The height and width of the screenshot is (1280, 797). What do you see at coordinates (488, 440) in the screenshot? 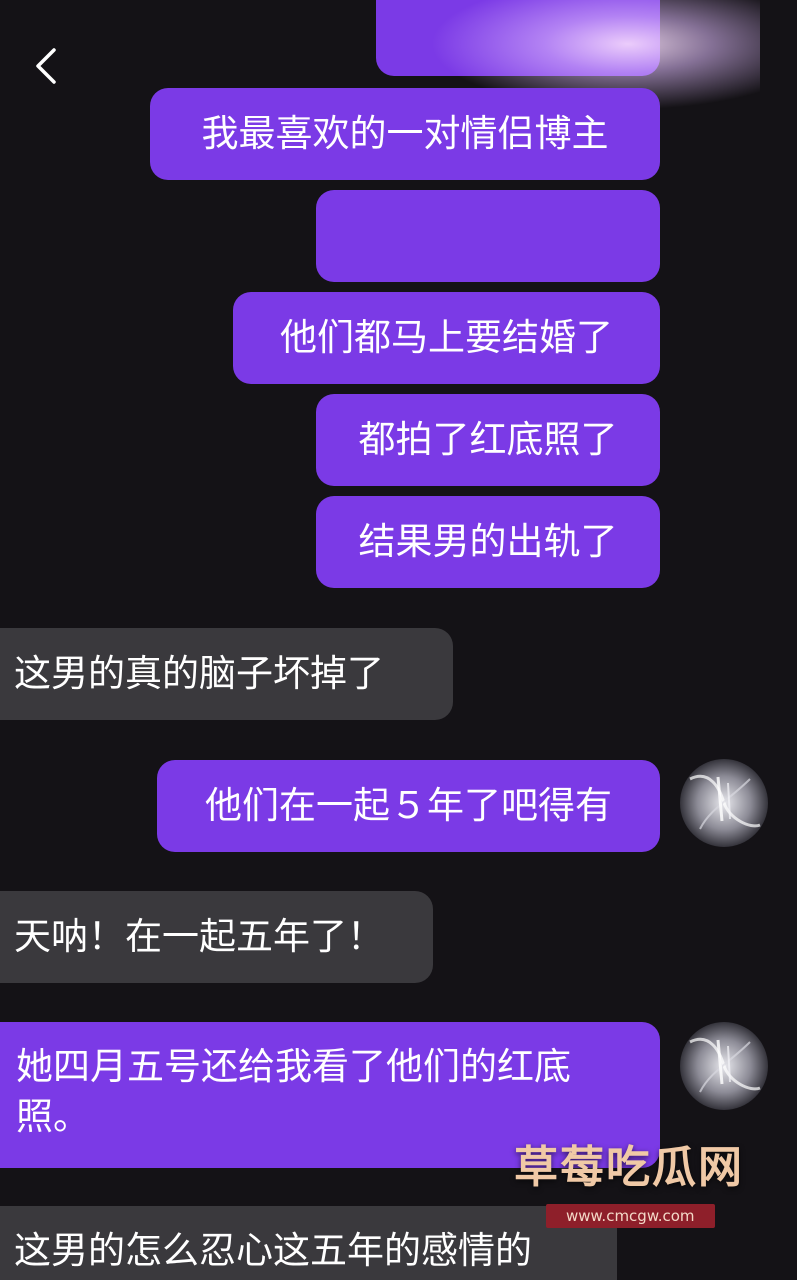
I see `message-bubble-outgoing: 都拍了红底照了` at bounding box center [488, 440].